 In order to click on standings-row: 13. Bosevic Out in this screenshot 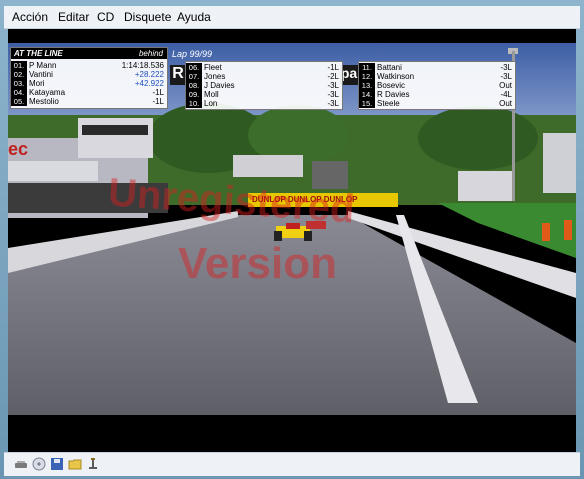, I will do `click(437, 85)`.